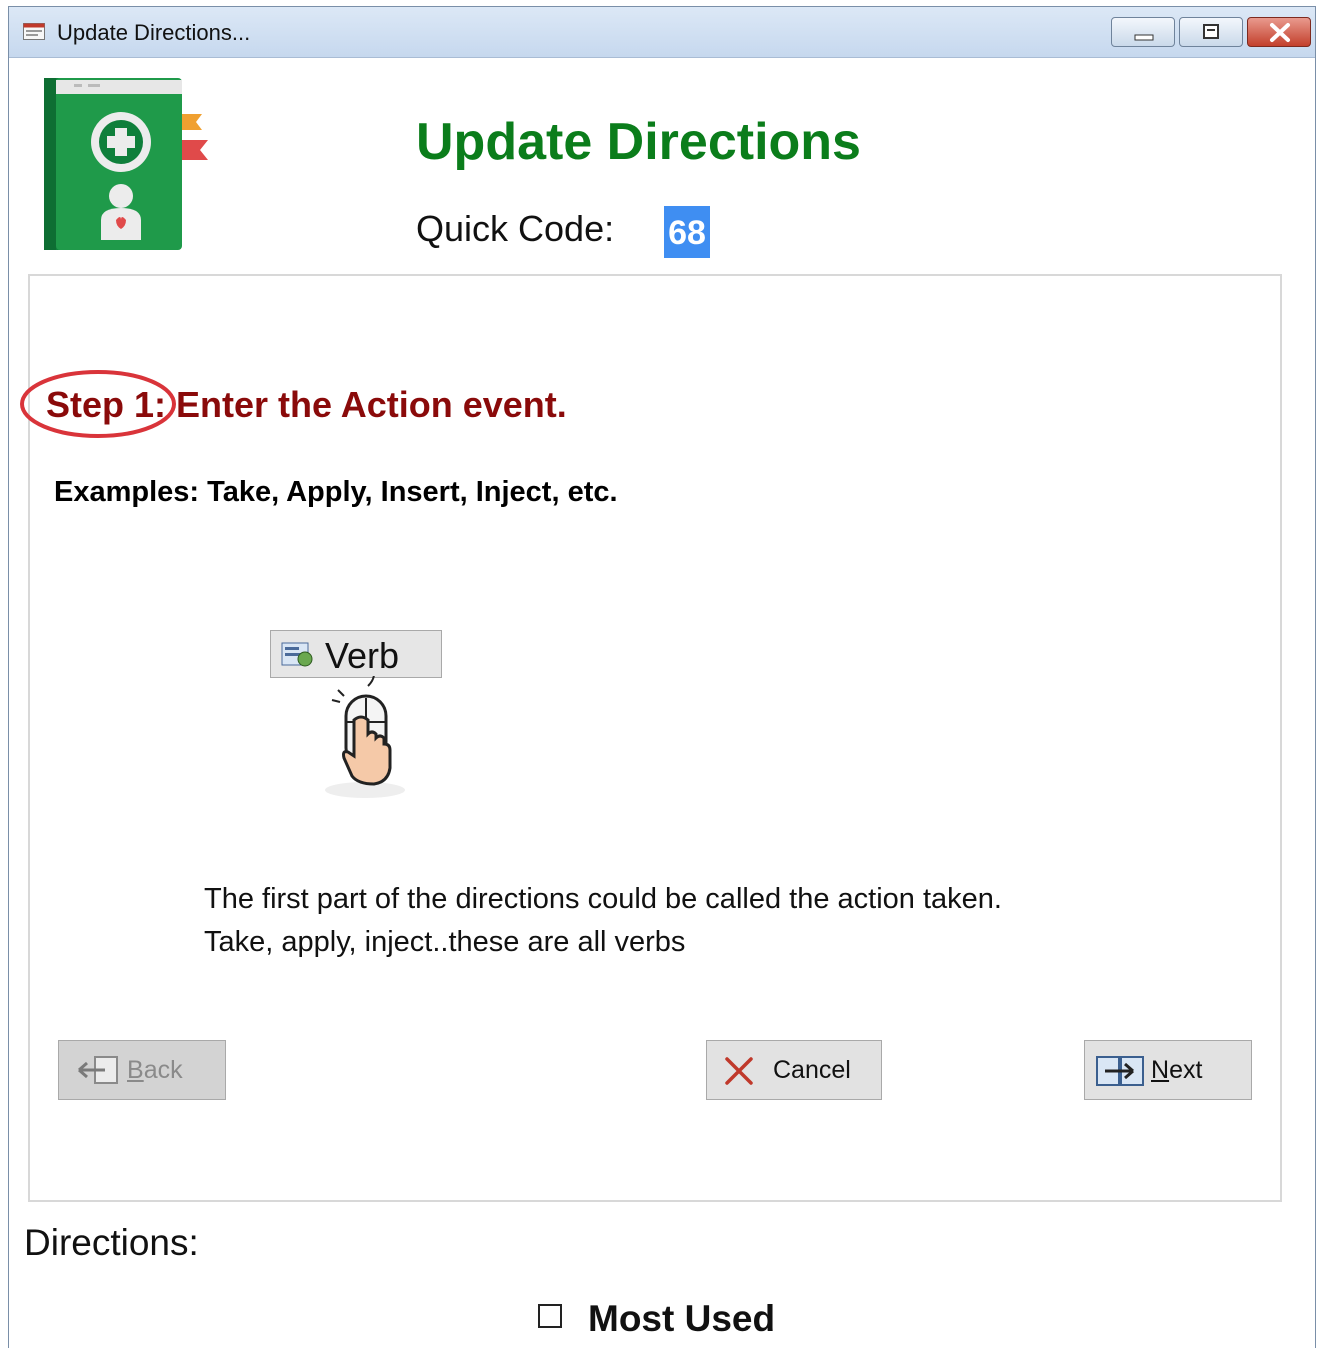 This screenshot has height=1348, width=1318. I want to click on cancel-button: Cancel, so click(794, 1070).